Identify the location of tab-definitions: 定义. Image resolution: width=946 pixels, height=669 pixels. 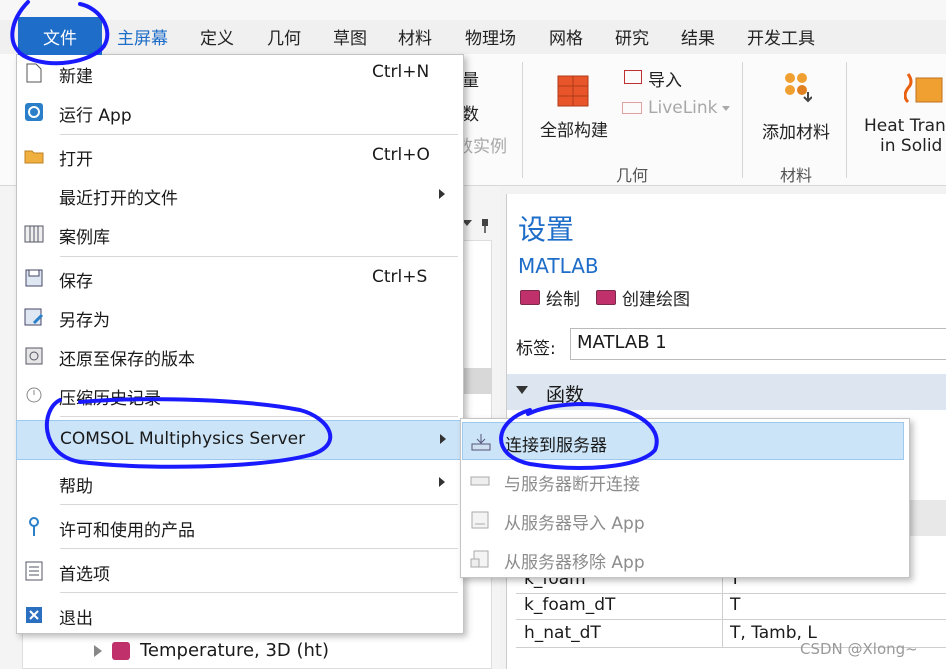
(217, 36).